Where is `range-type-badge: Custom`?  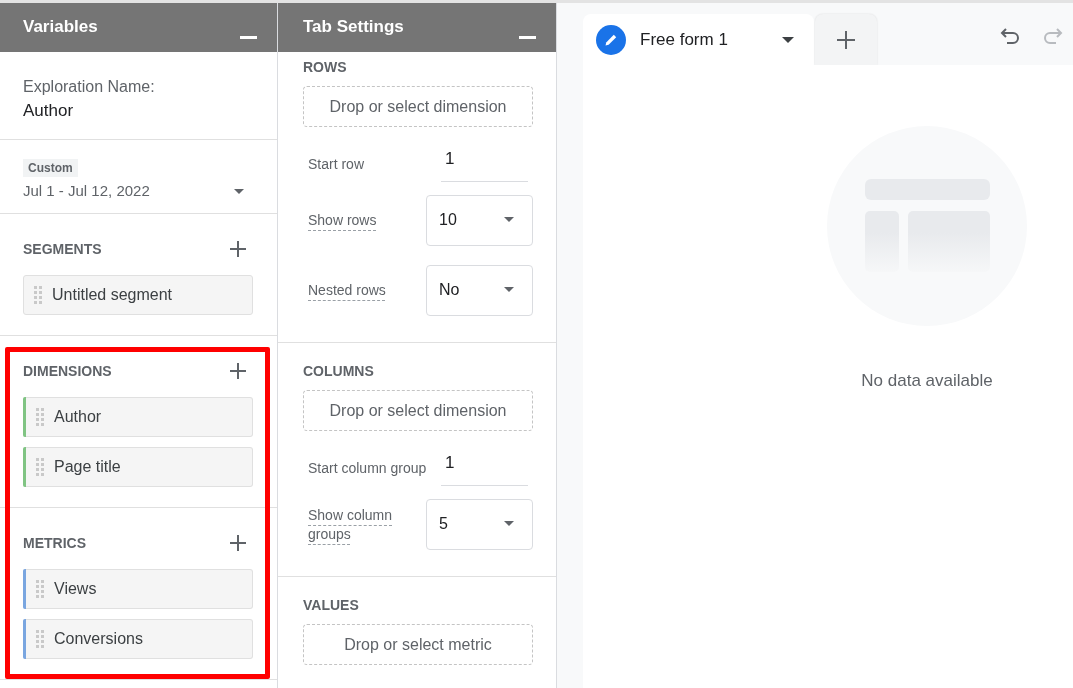 range-type-badge: Custom is located at coordinates (50, 168).